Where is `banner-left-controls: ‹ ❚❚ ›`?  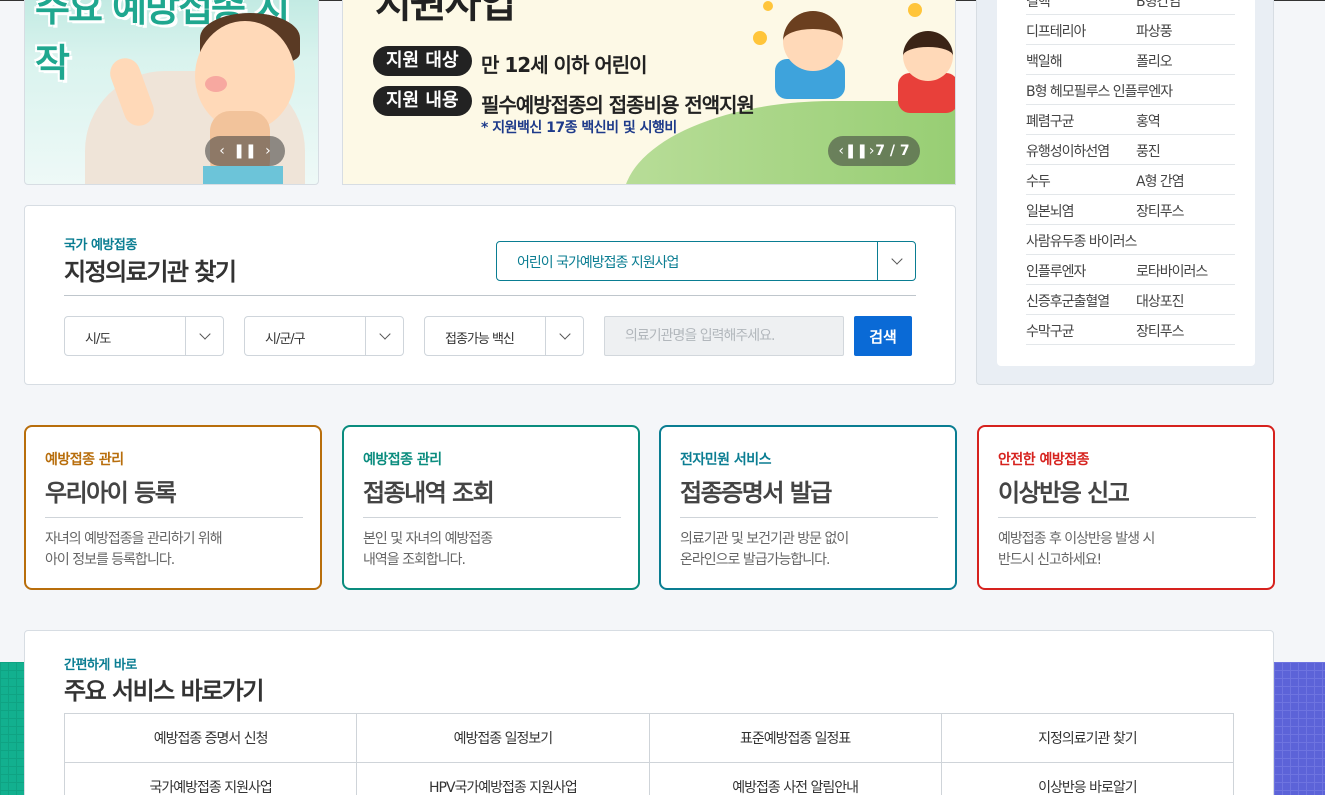
banner-left-controls: ‹ ❚❚ › is located at coordinates (245, 151).